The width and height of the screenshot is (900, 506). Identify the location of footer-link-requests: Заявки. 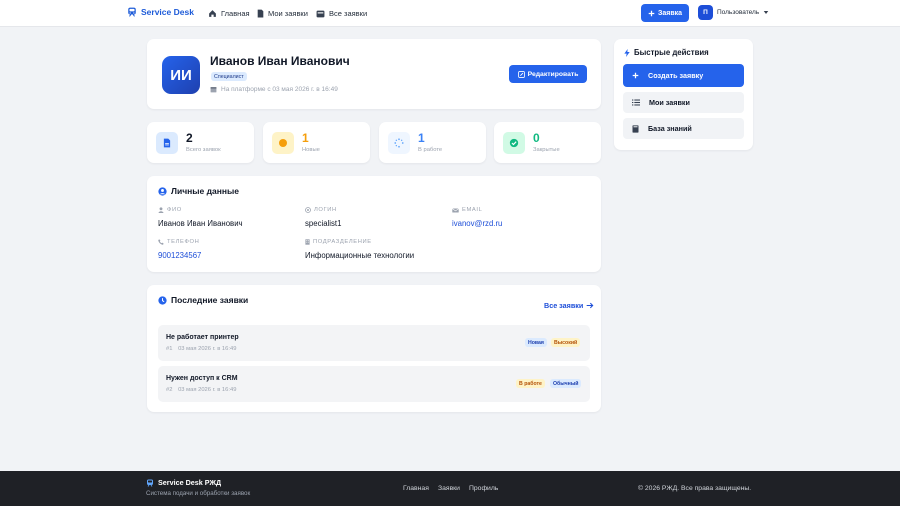
(449, 488).